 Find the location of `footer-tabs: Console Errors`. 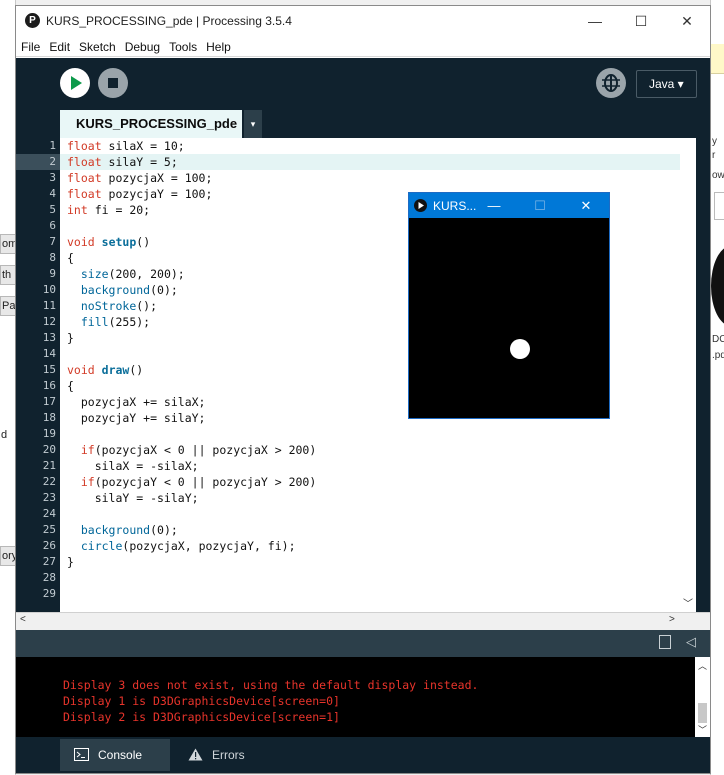

footer-tabs: Console Errors is located at coordinates (363, 755).